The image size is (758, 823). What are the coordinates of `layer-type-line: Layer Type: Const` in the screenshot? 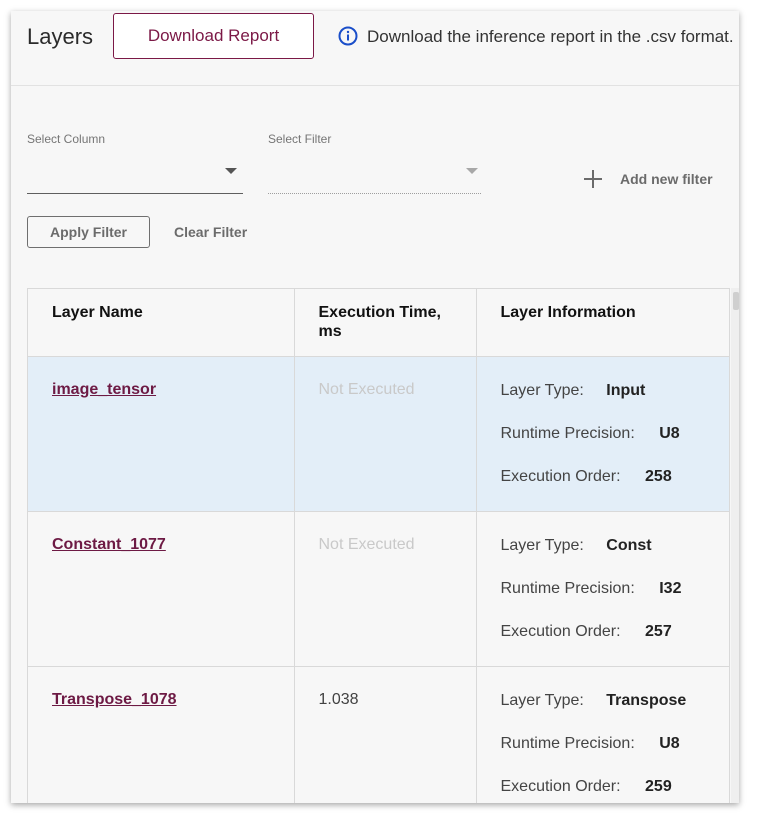 It's located at (604, 557).